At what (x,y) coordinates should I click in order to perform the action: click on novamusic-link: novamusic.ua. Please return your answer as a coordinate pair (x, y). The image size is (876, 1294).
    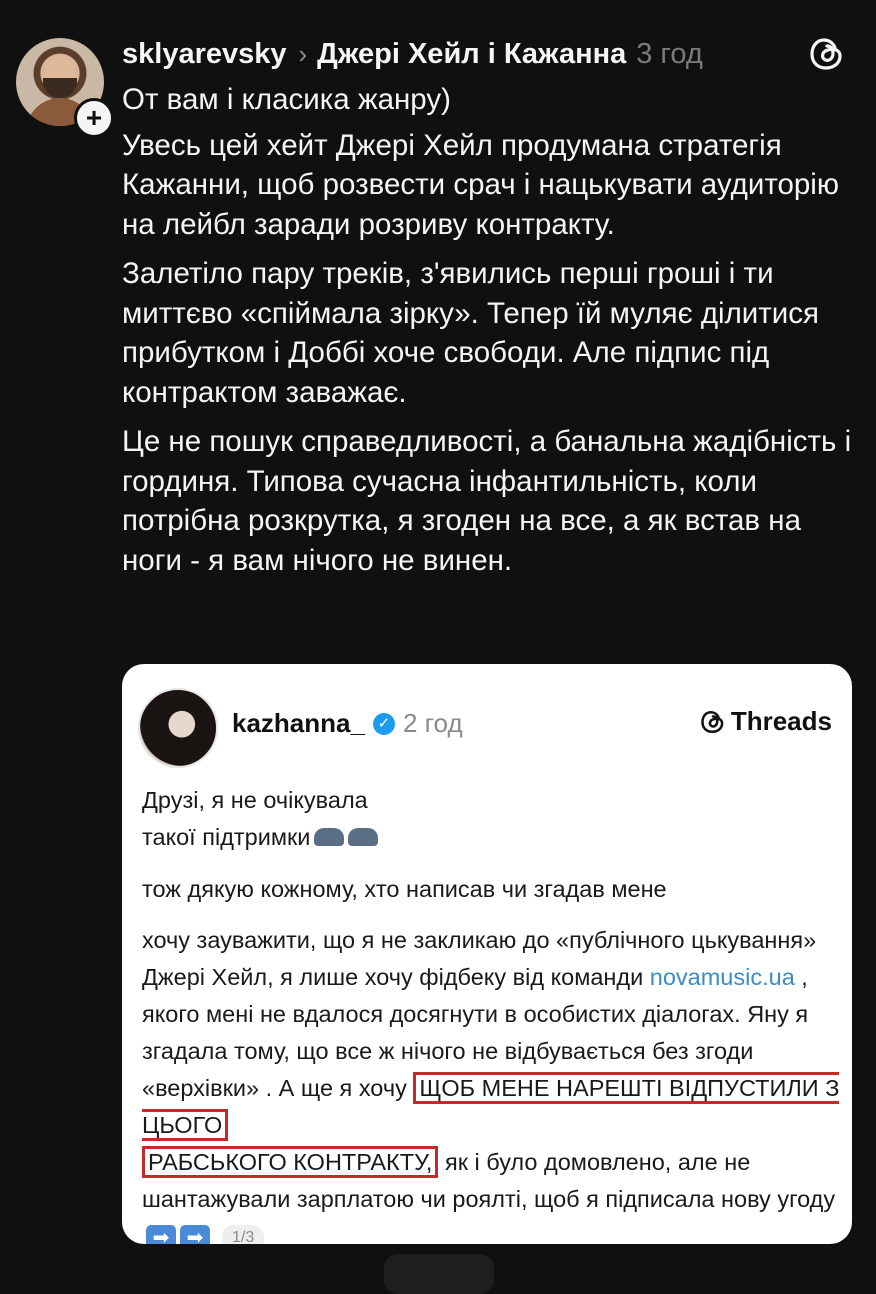
    Looking at the image, I should click on (722, 977).